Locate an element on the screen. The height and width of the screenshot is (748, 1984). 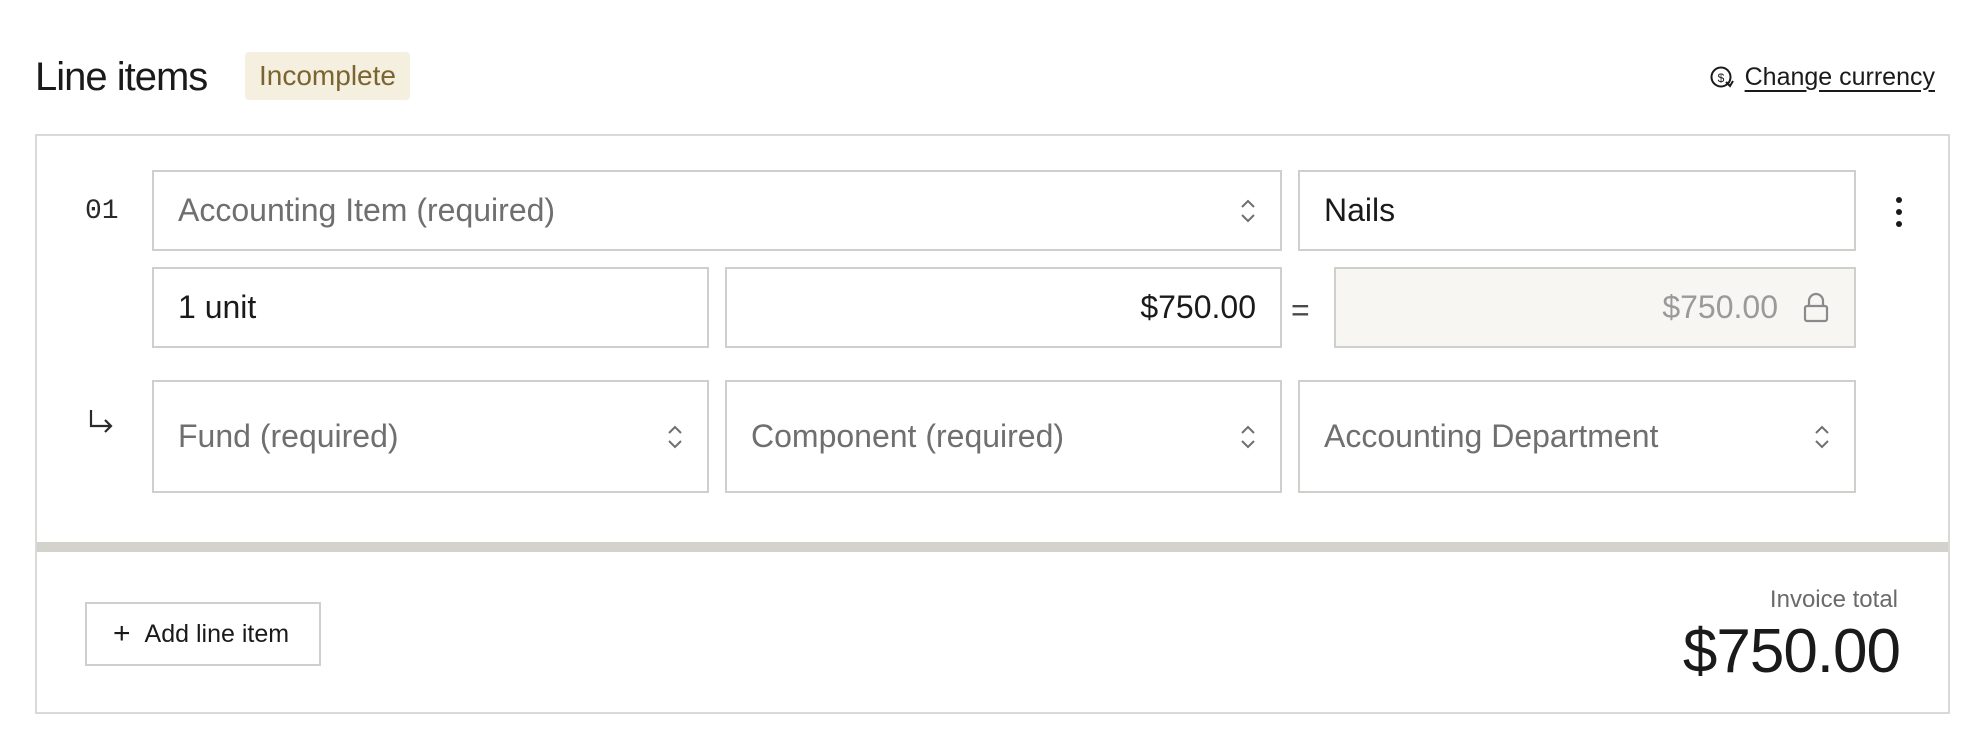
component-select: Component (required) is located at coordinates (1003, 436).